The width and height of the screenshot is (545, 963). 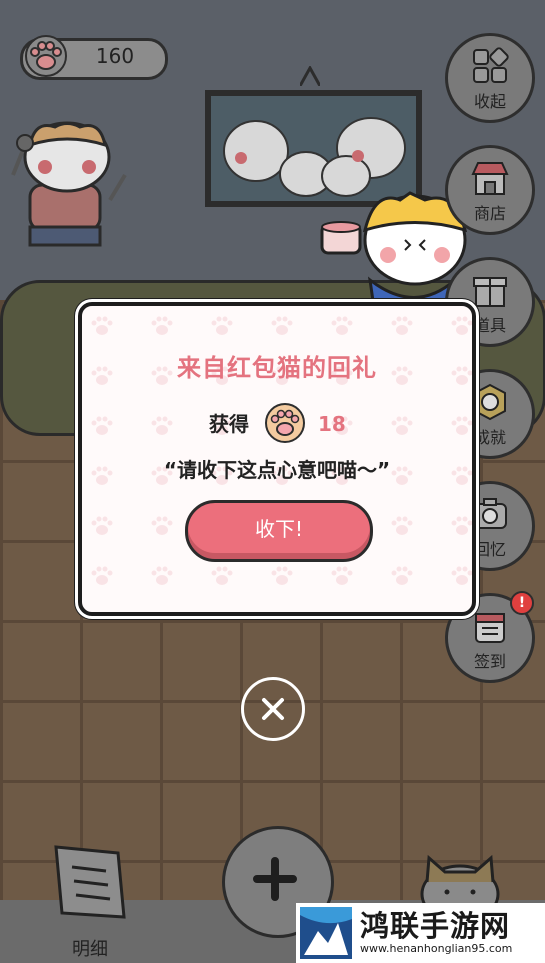 I want to click on watermark-url: www.henanhonglian95.com, so click(x=436, y=948).